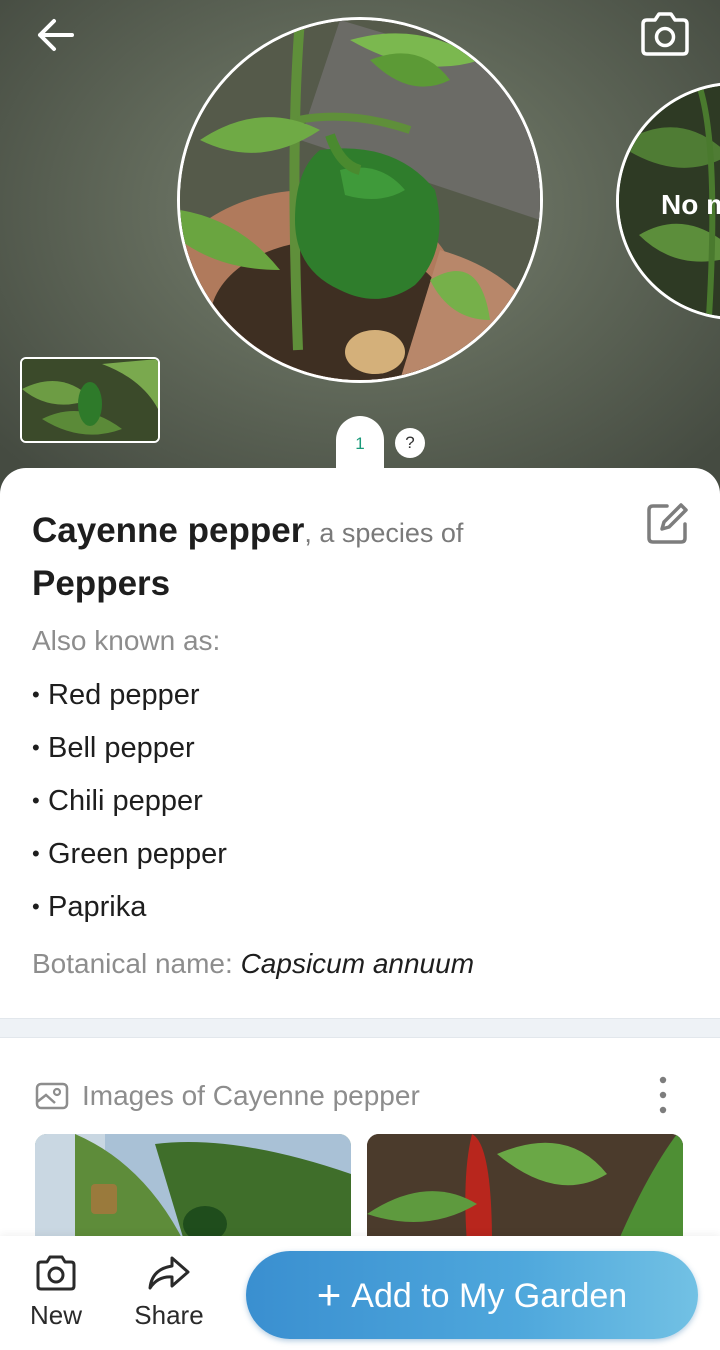 The width and height of the screenshot is (720, 1350). I want to click on plant-photo-next: No m, so click(668, 201).